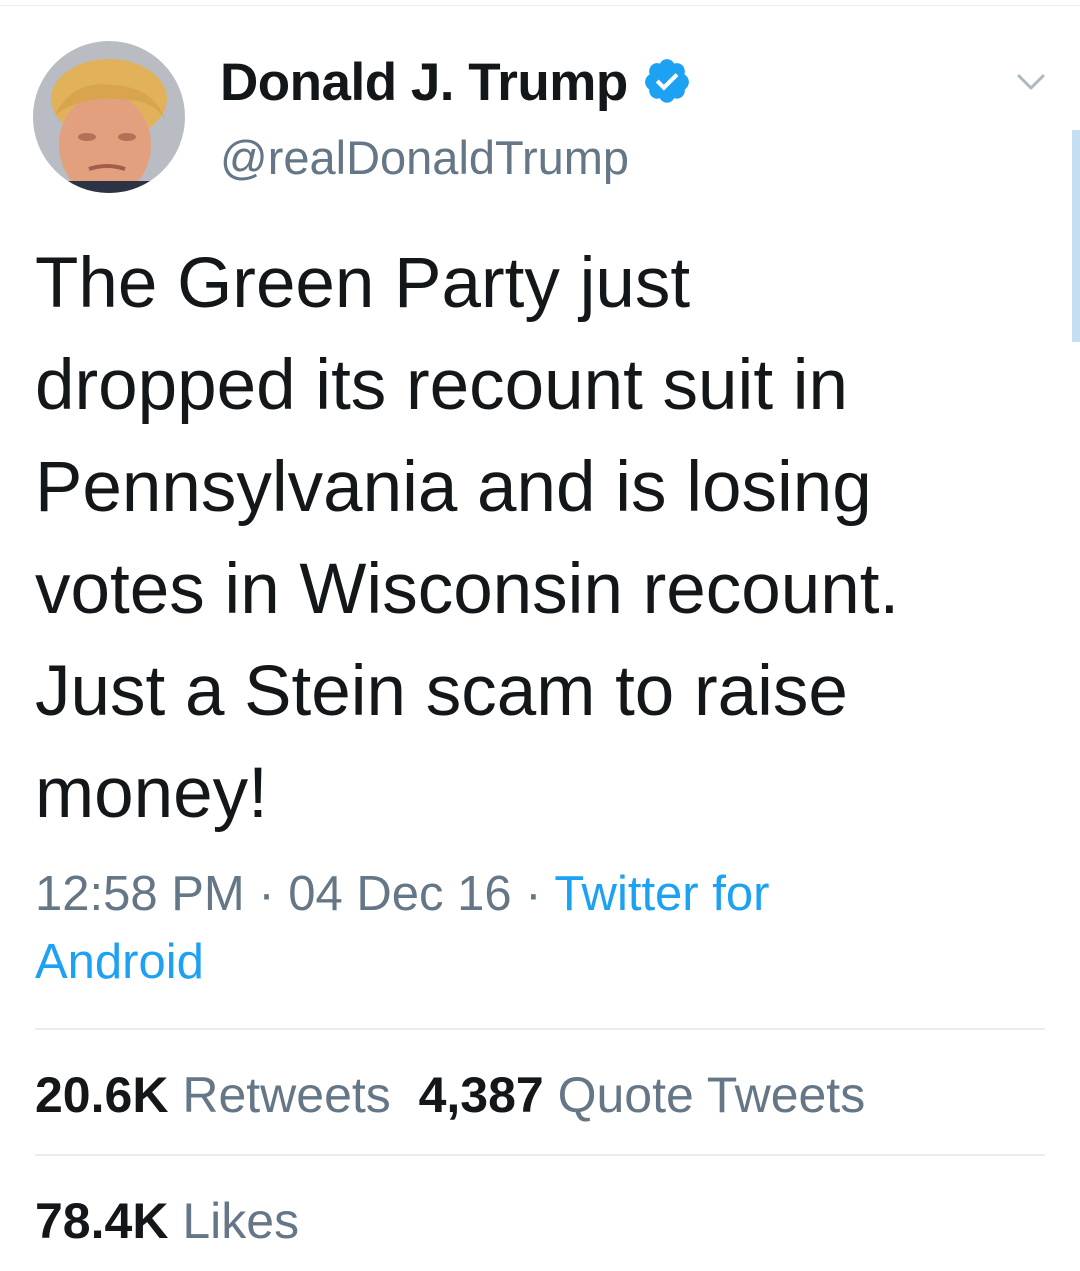 The image size is (1080, 1271). Describe the element at coordinates (1031, 82) in the screenshot. I see `chevron-down-icon` at that location.